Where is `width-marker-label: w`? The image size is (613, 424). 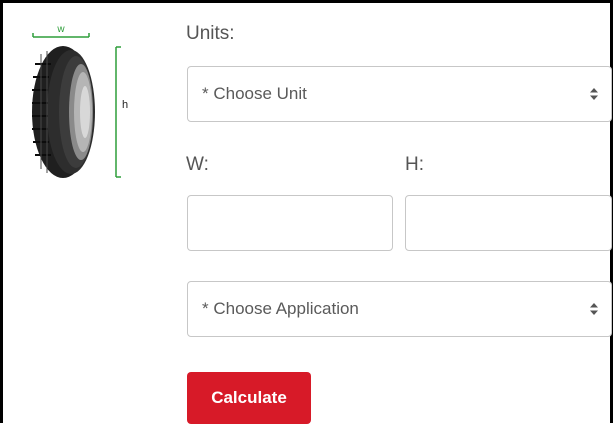
width-marker-label: w is located at coordinates (60, 29).